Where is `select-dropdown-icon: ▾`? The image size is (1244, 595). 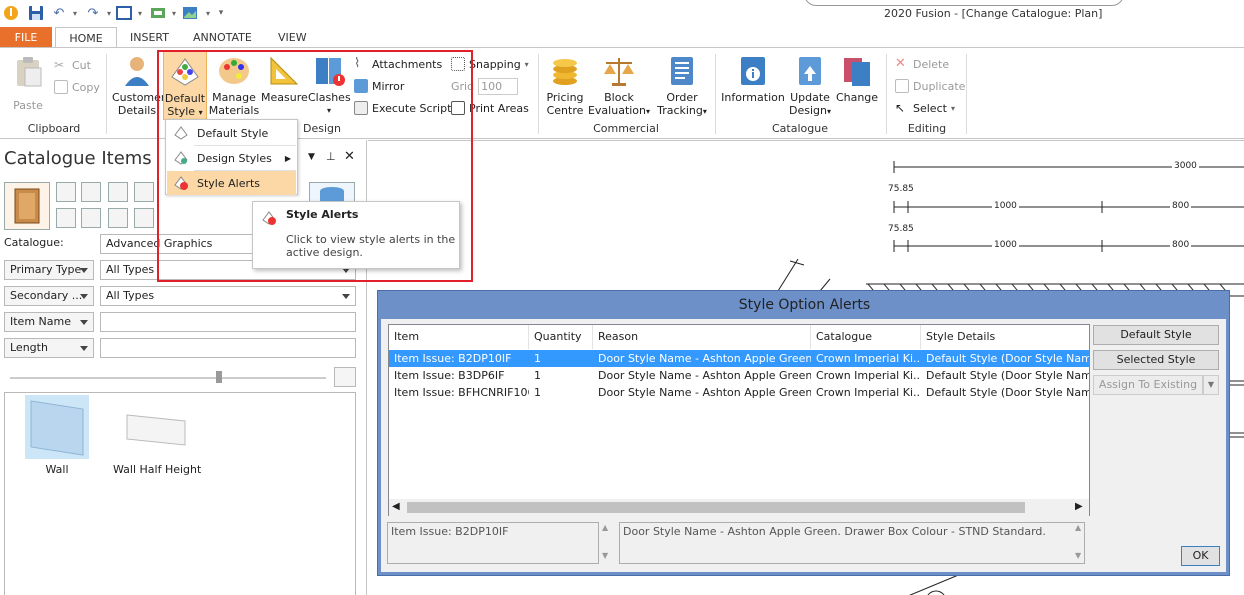 select-dropdown-icon: ▾ is located at coordinates (953, 108).